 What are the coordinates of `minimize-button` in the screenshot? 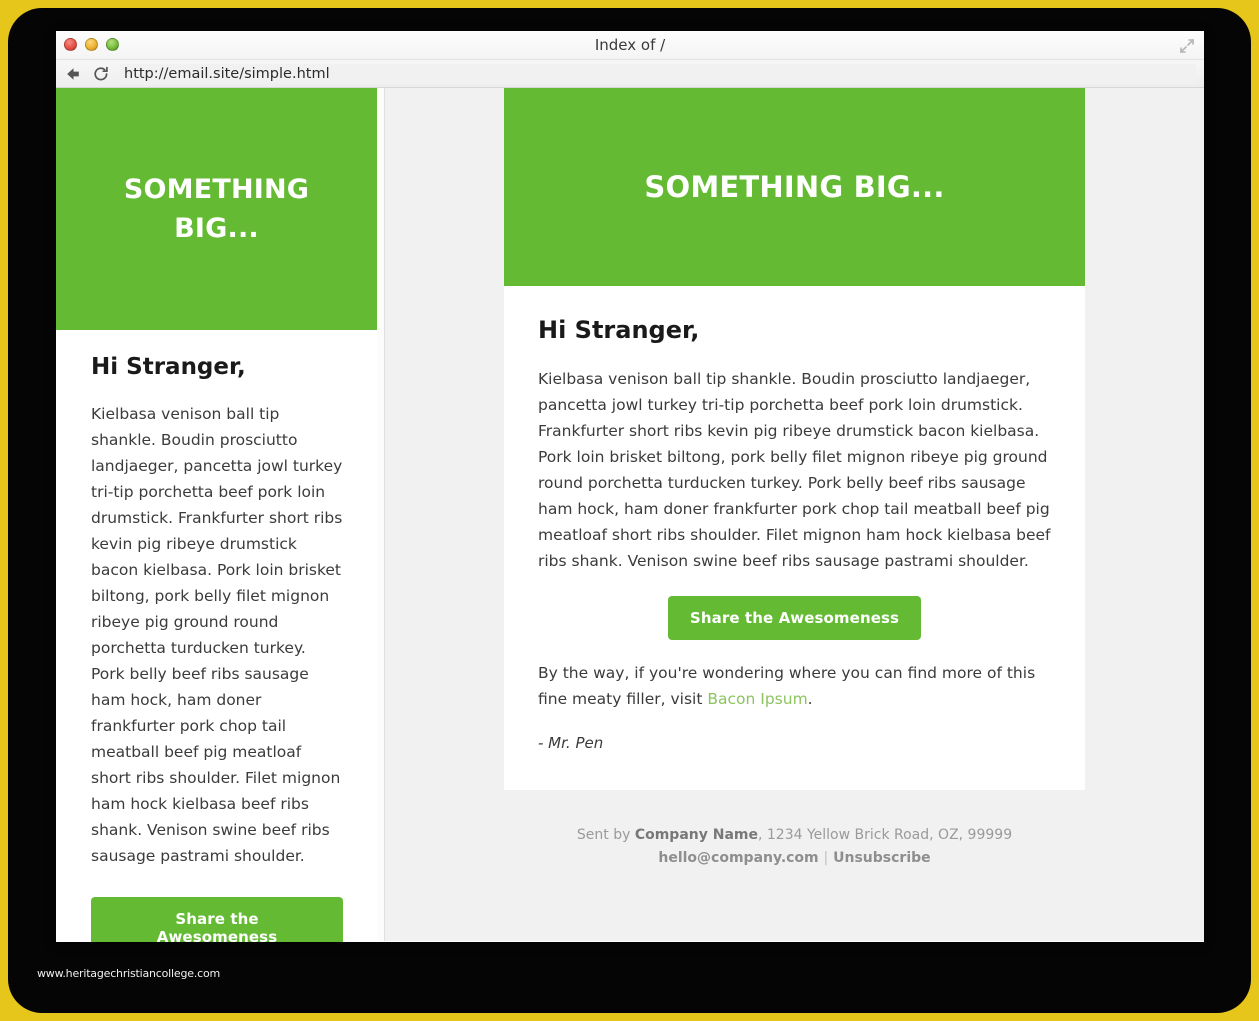 It's located at (91, 44).